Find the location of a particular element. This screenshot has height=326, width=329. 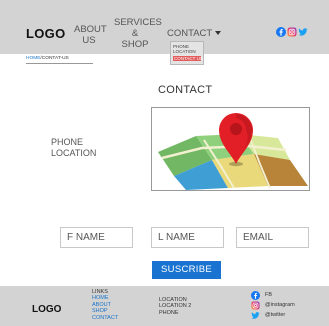

last-name-input: L NAME is located at coordinates (187, 237).